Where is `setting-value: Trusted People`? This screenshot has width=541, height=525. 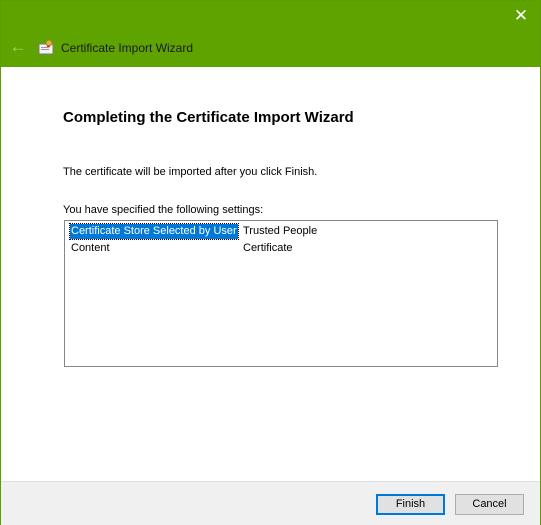 setting-value: Trusted People is located at coordinates (280, 231).